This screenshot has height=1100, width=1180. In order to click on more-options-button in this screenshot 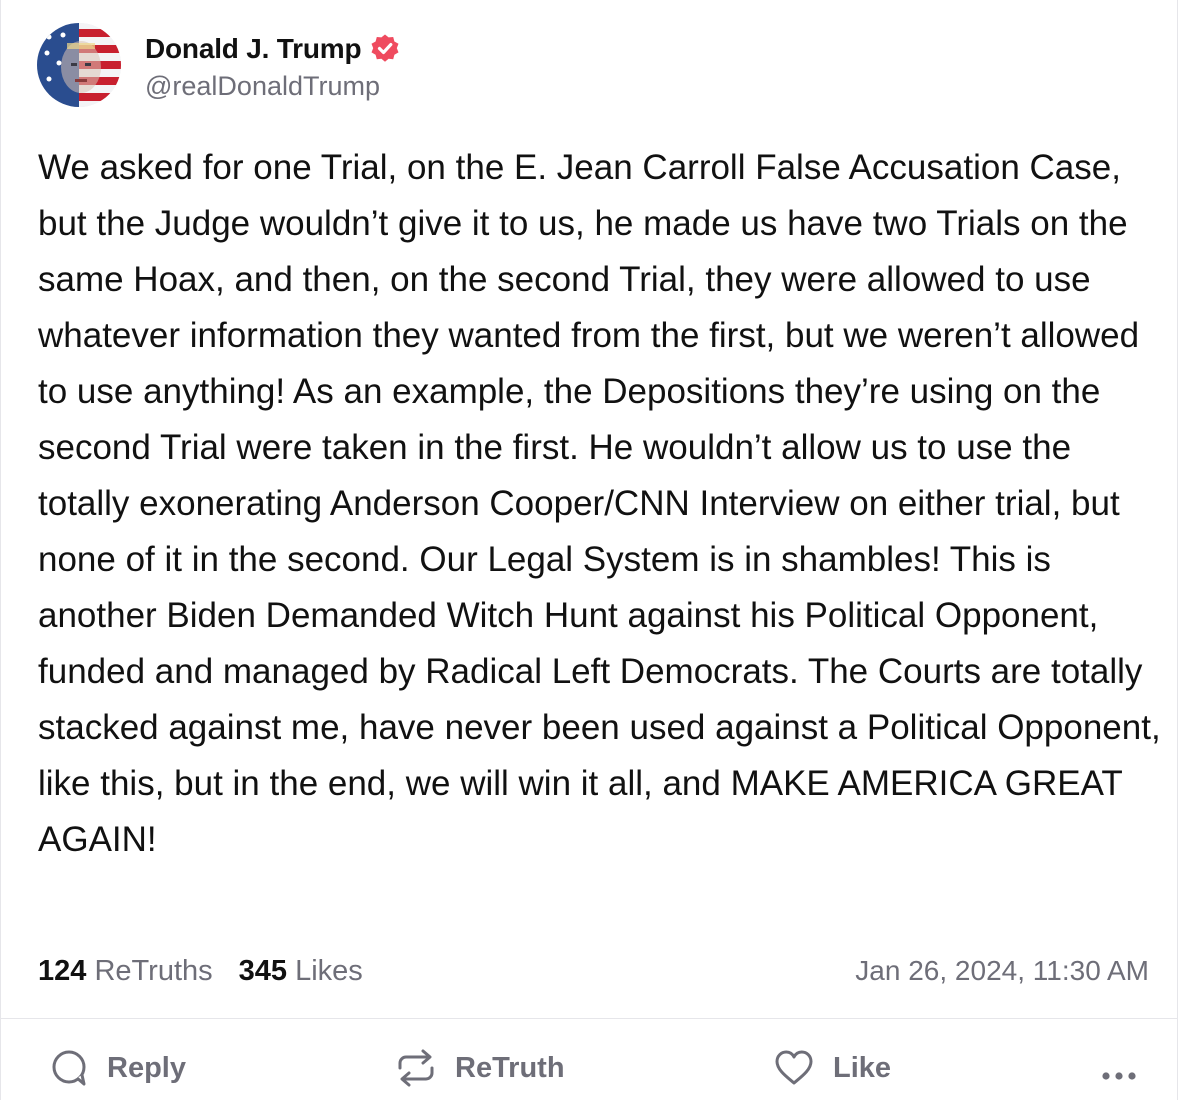, I will do `click(1119, 1076)`.